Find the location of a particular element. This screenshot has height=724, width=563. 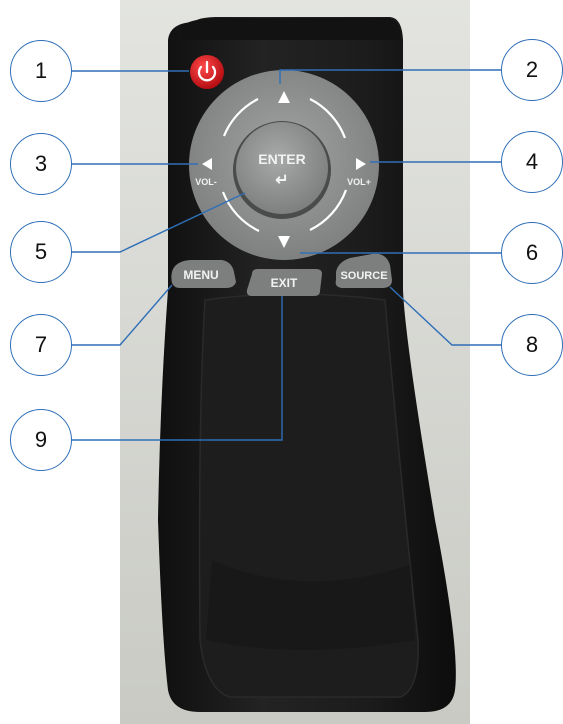

remote-top-cap is located at coordinates (291, 29).